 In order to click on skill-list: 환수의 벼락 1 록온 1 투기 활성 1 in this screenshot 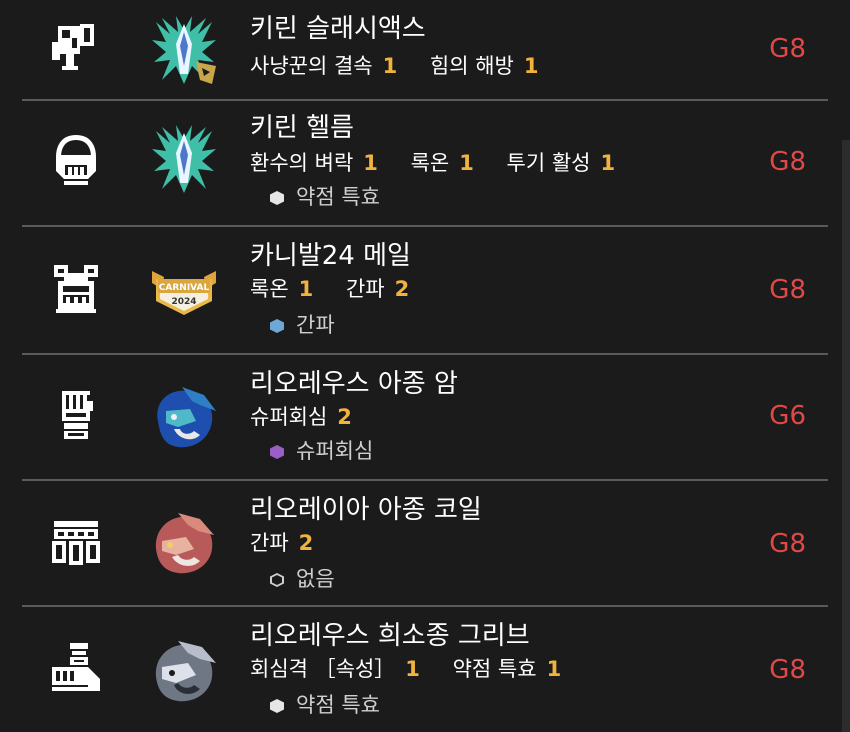, I will do `click(445, 163)`.